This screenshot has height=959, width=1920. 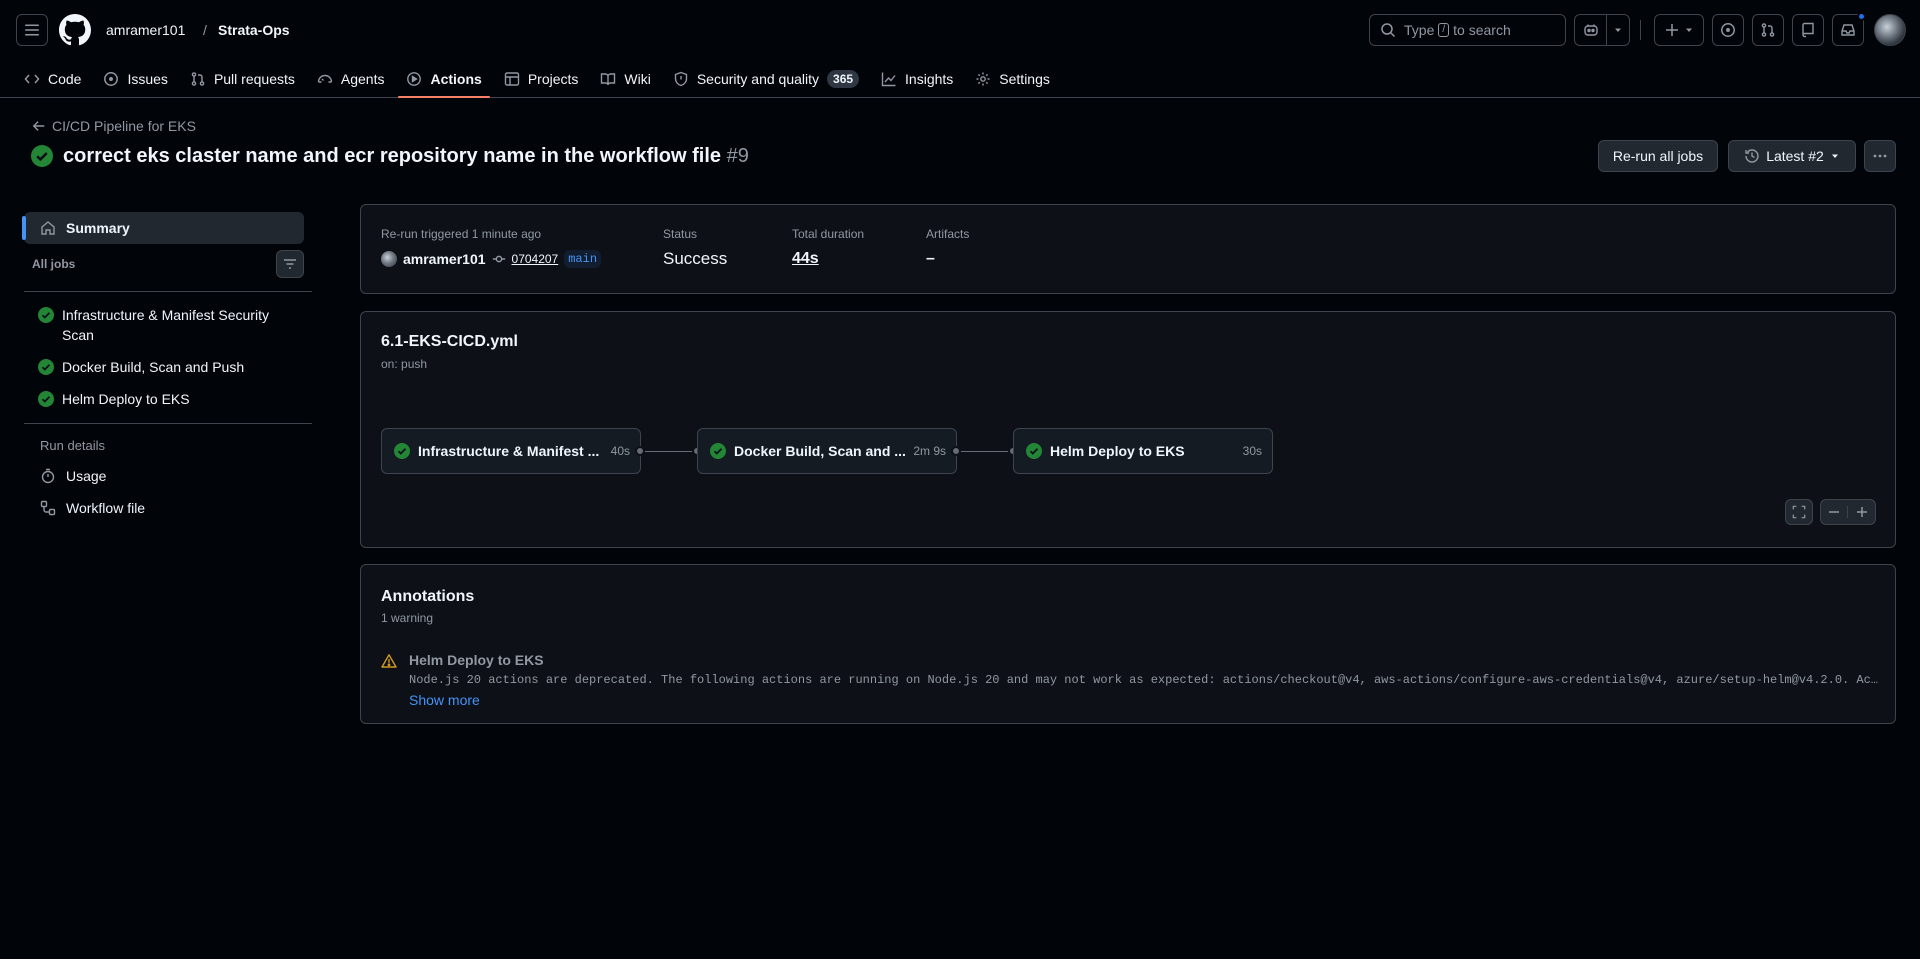 What do you see at coordinates (389, 259) in the screenshot?
I see `actor-avatar` at bounding box center [389, 259].